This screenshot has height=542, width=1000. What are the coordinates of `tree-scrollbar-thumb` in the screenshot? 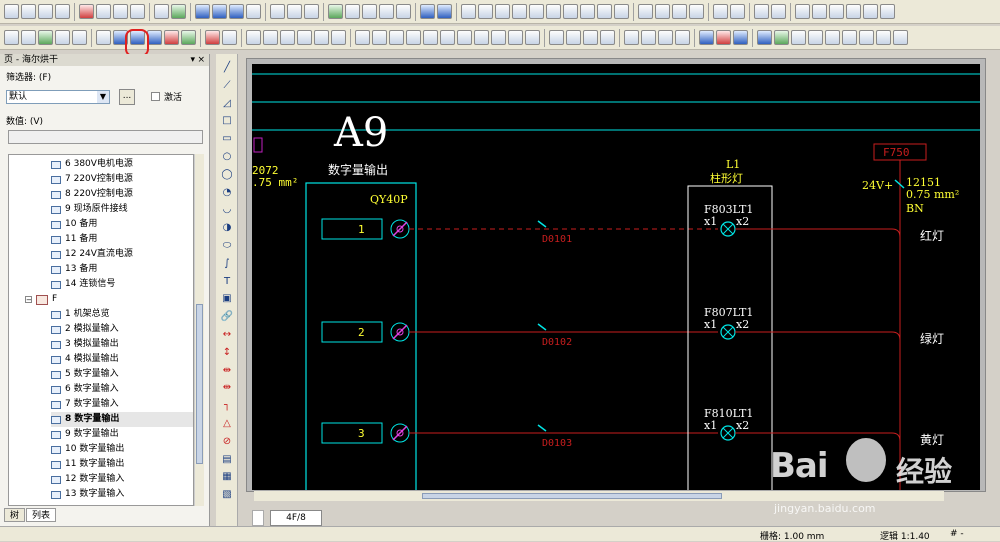 It's located at (199, 384).